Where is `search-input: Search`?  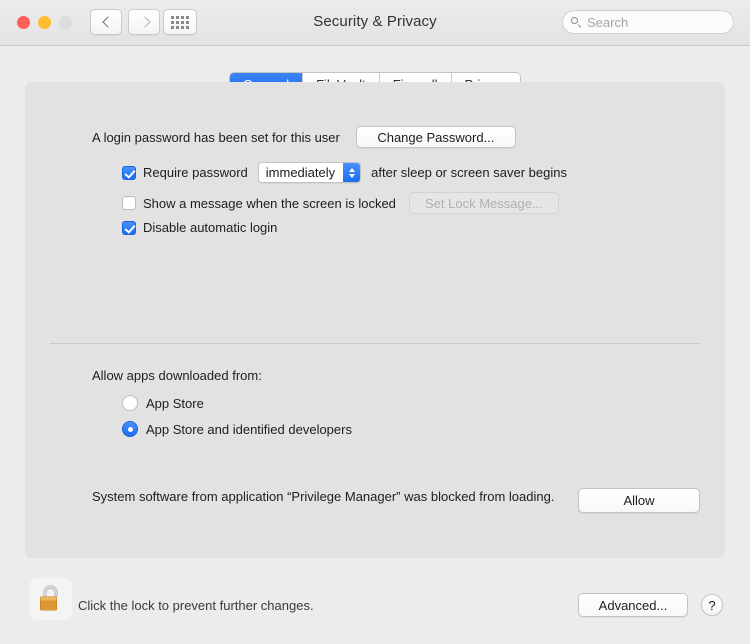 search-input: Search is located at coordinates (648, 22).